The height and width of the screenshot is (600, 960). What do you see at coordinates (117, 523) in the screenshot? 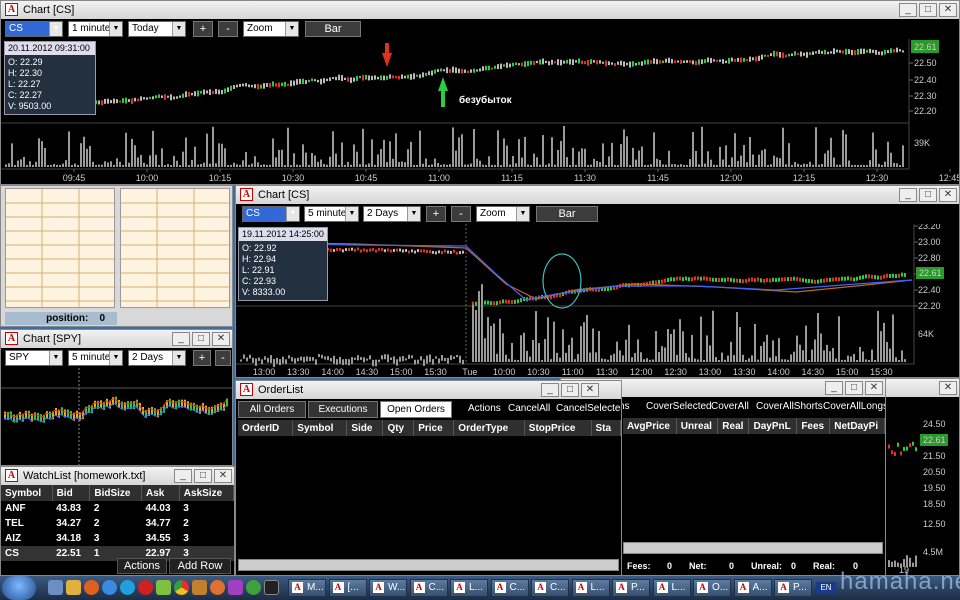
I see `table-row: TEL 34.27 2 34.77 2` at bounding box center [117, 523].